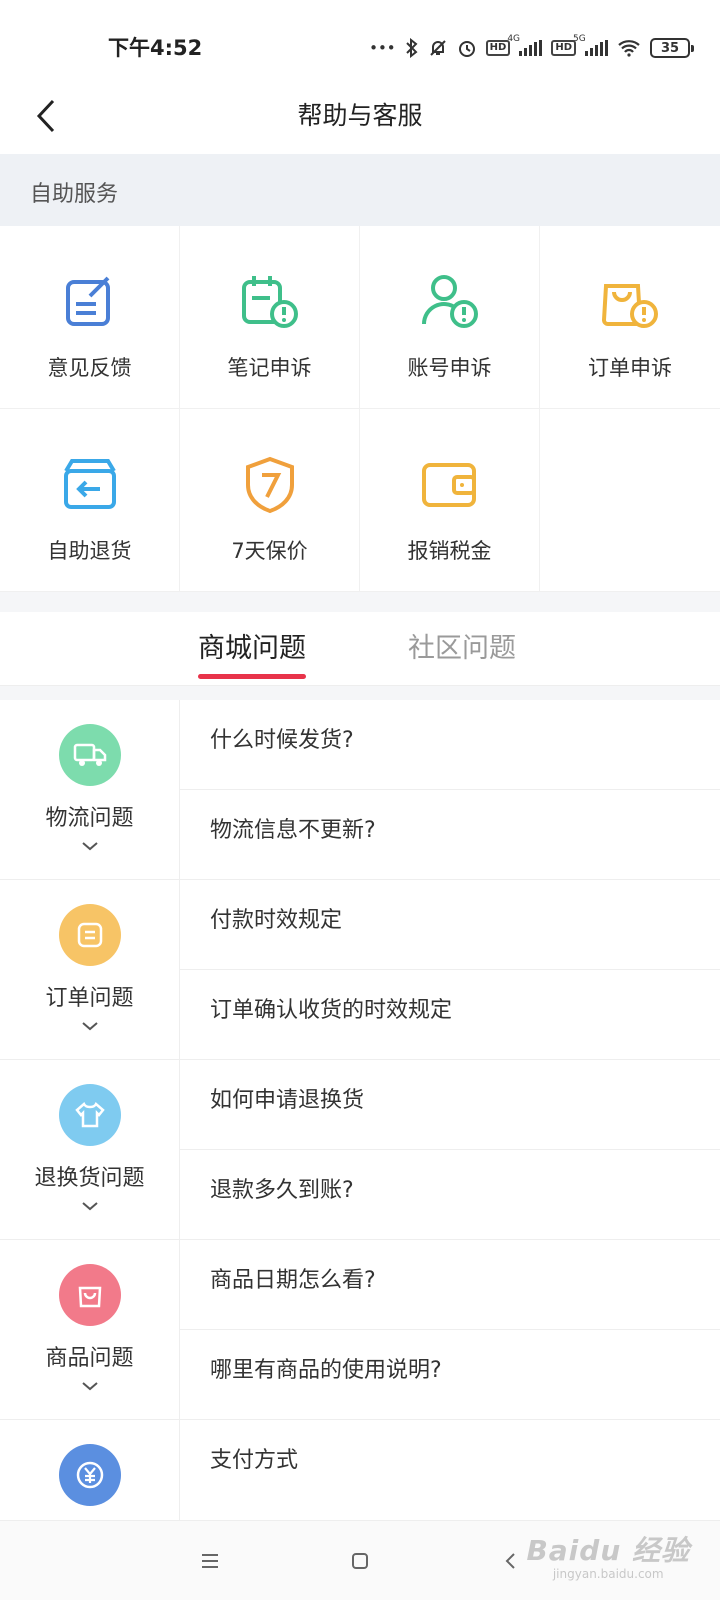 This screenshot has height=1600, width=720. Describe the element at coordinates (270, 302) in the screenshot. I see `note-appeal-icon` at that location.